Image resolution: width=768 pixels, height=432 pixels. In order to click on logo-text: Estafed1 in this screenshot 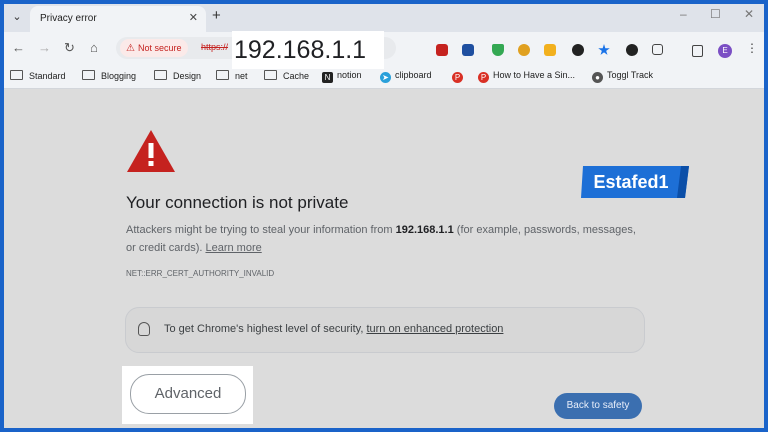, I will do `click(630, 182)`.